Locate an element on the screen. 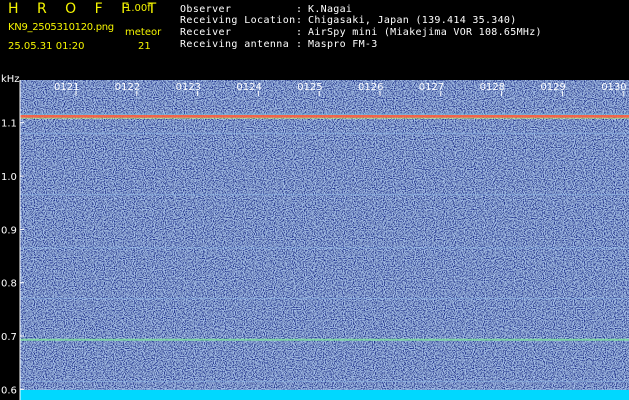  meta-label-location: Receiving Location is located at coordinates (238, 20).